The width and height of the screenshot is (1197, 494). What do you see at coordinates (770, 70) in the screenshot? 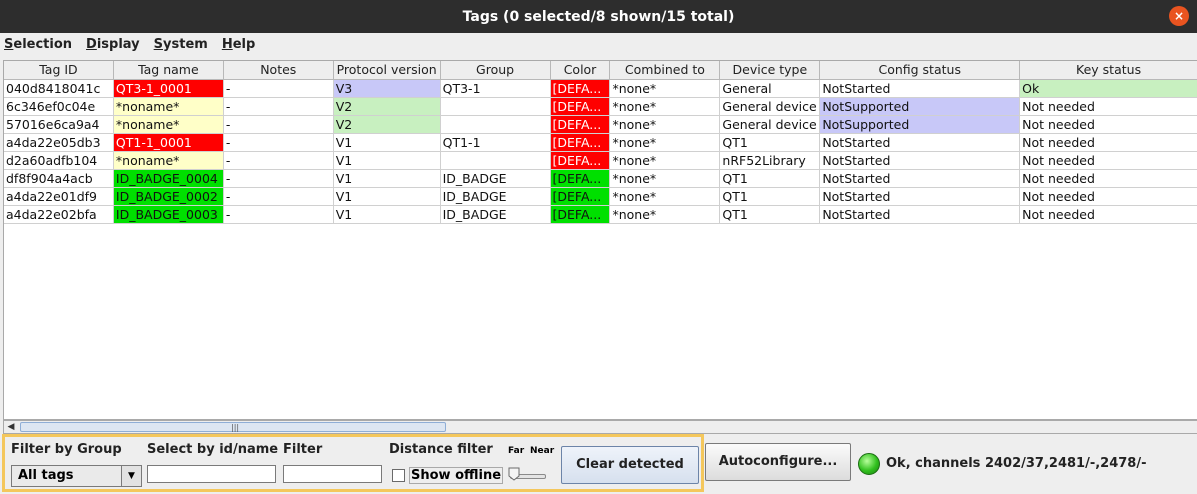
I see `column-header-device-type: Device type` at bounding box center [770, 70].